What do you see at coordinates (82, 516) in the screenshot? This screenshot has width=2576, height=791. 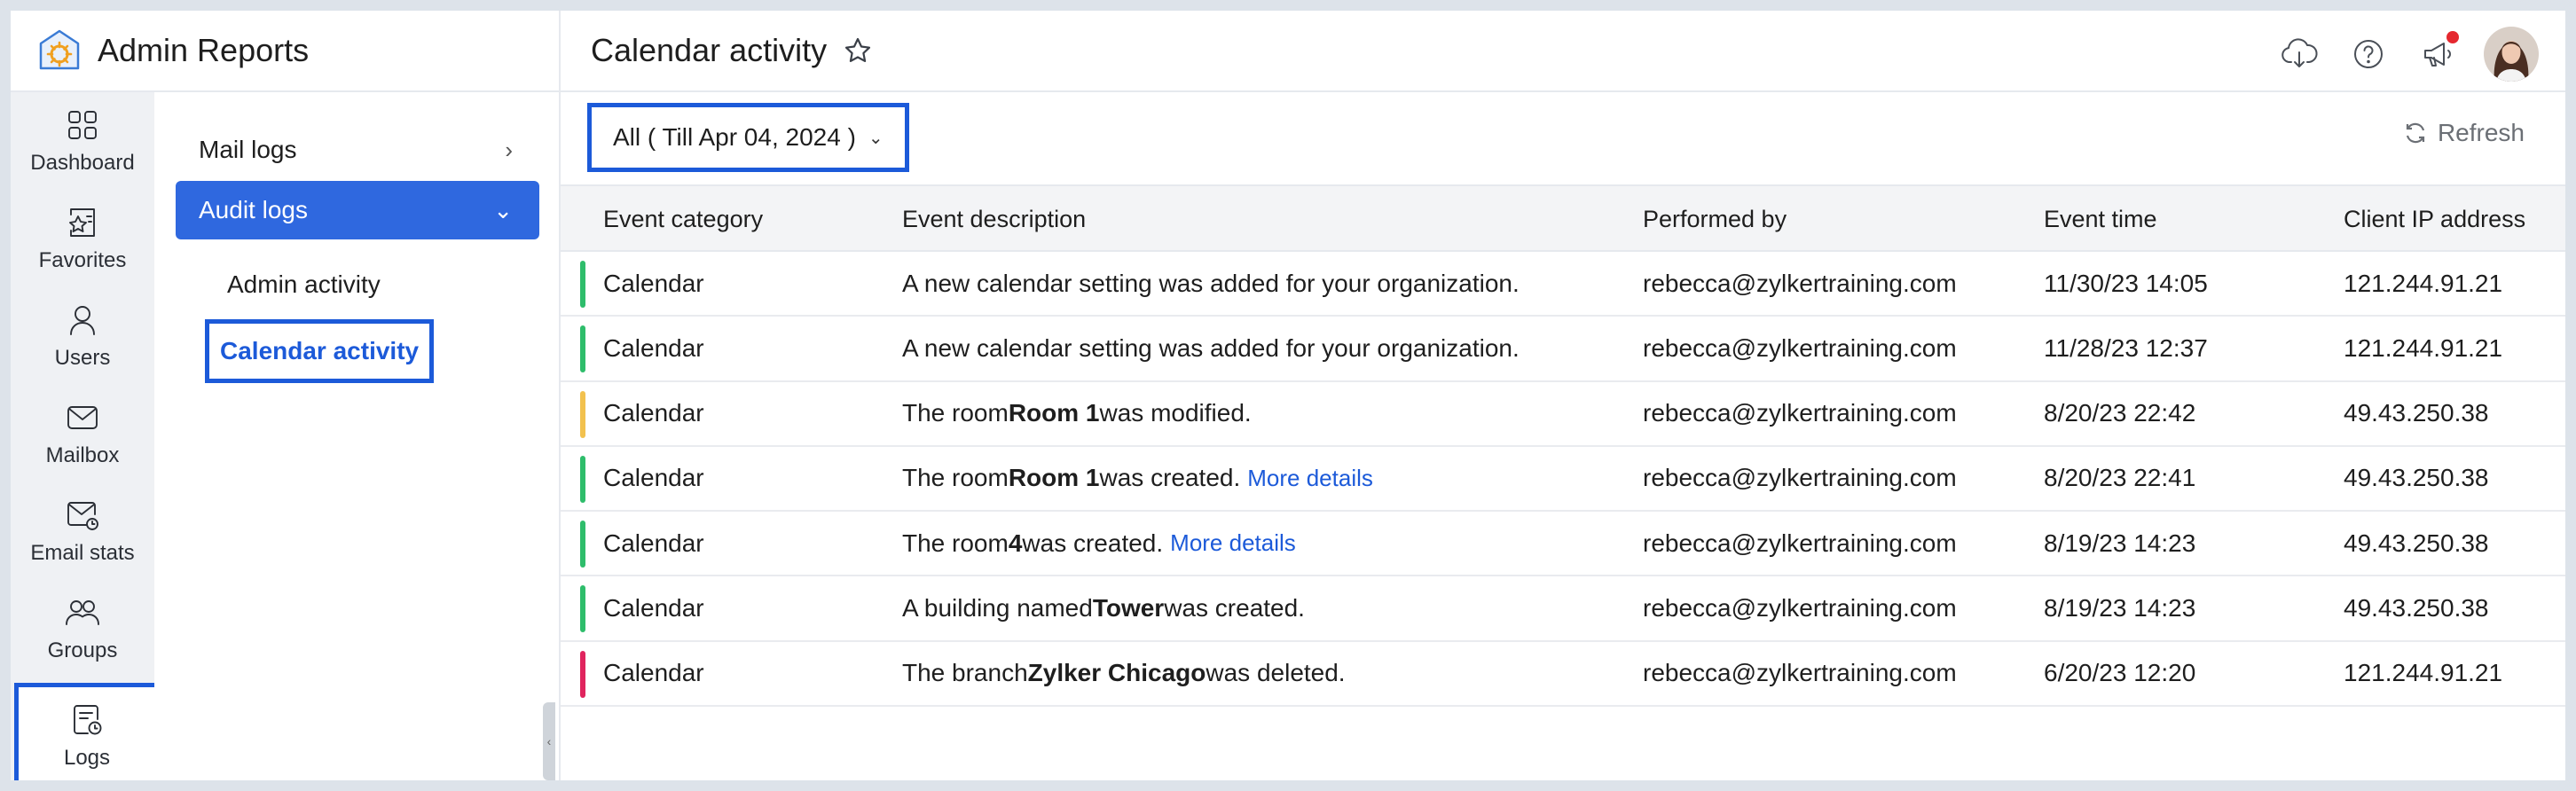 I see `email-stats-icon` at bounding box center [82, 516].